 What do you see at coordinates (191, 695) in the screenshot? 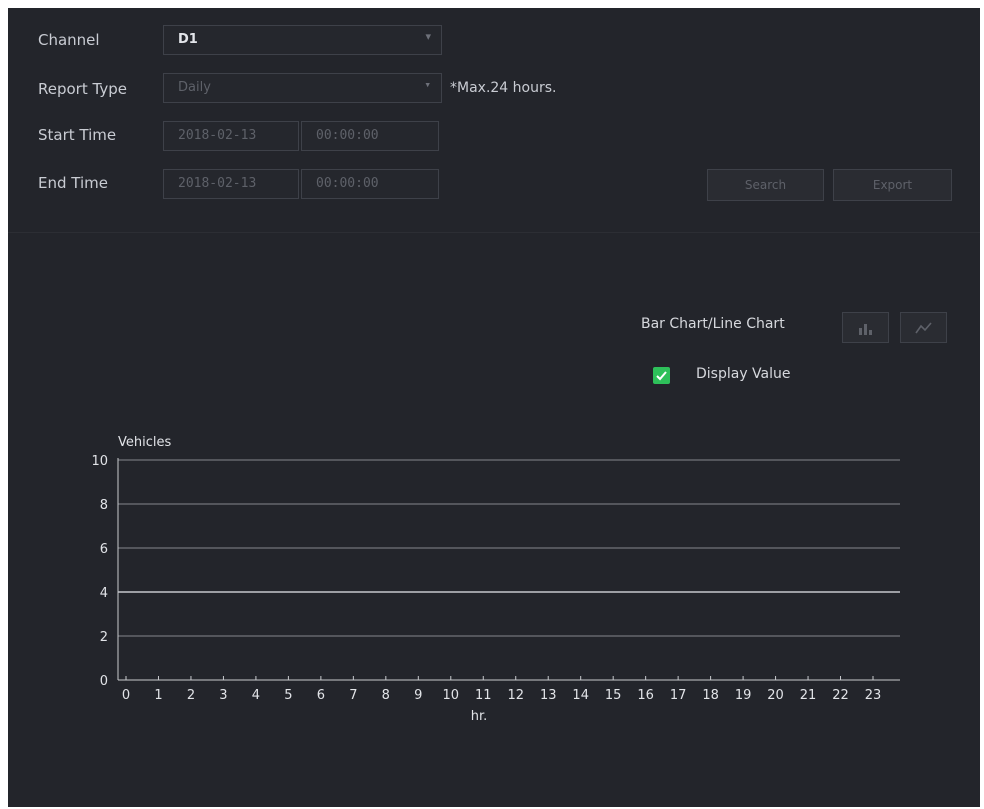
I see `x-tick-label: 2` at bounding box center [191, 695].